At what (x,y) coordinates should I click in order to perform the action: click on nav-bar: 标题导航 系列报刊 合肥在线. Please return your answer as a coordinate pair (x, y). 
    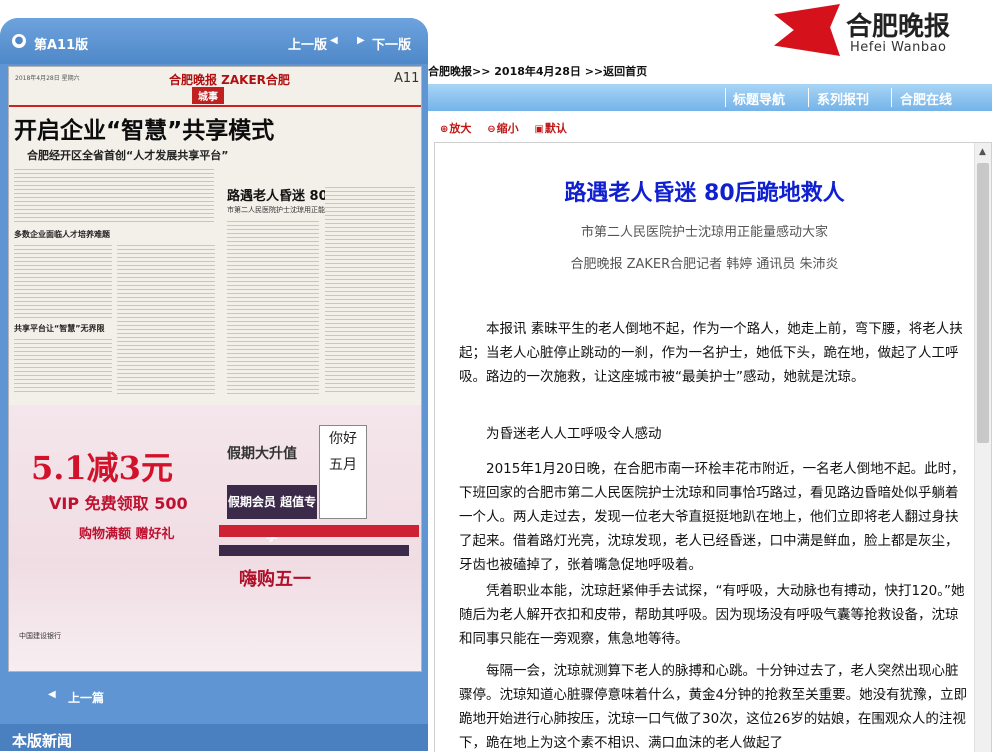
    Looking at the image, I should click on (710, 97).